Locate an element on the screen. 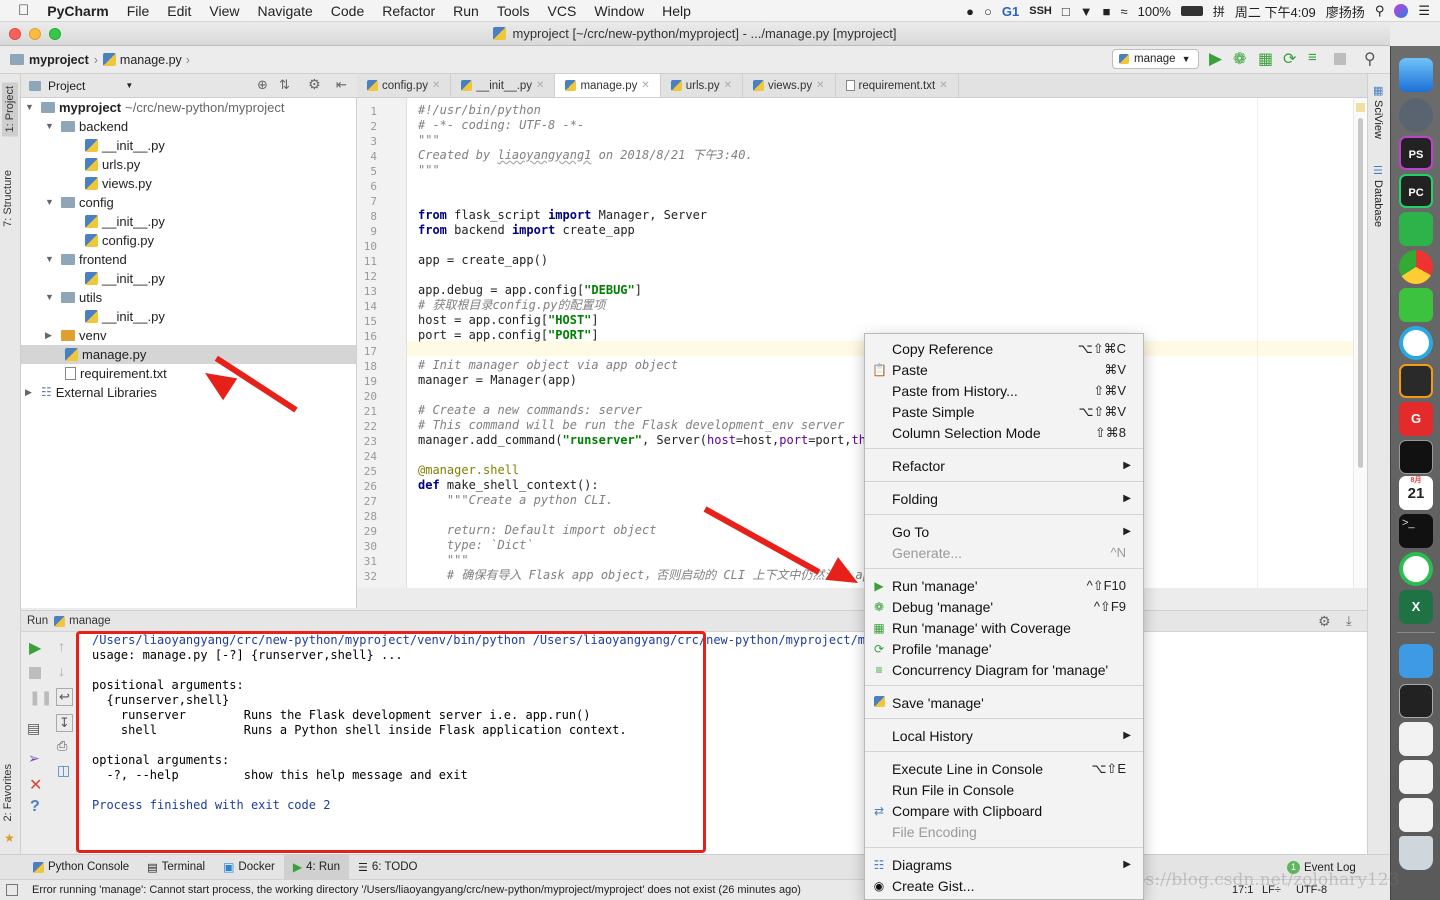 The image size is (1440, 900). input-method-icon: 拼 is located at coordinates (1219, 11).